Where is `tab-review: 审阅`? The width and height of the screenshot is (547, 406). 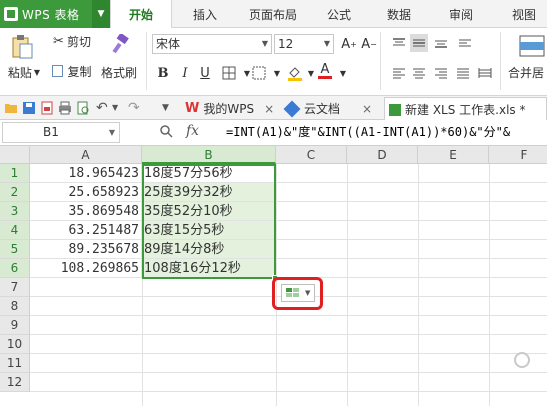
tab-review: 审阅 is located at coordinates (461, 14).